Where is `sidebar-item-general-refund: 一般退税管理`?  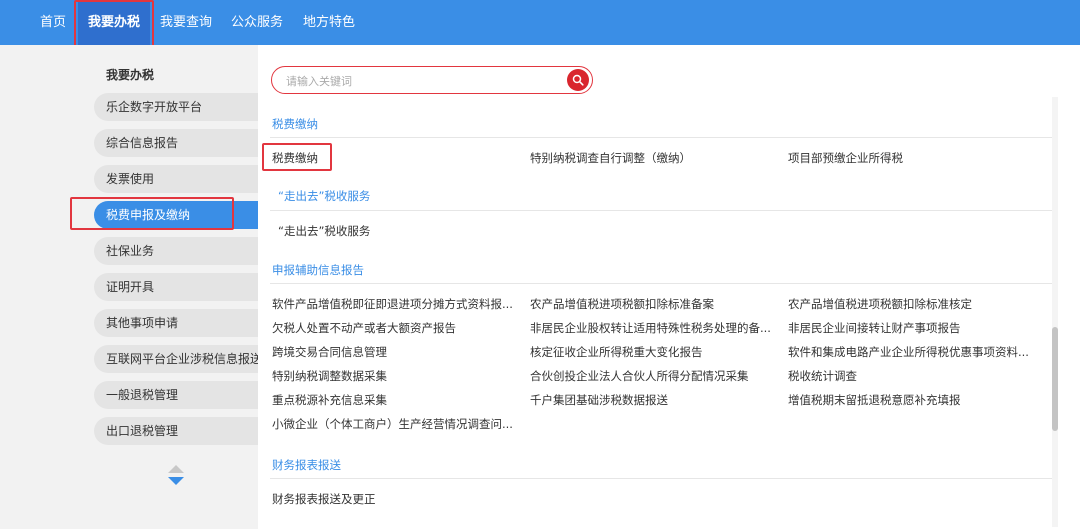
sidebar-item-general-refund: 一般退税管理 is located at coordinates (176, 395).